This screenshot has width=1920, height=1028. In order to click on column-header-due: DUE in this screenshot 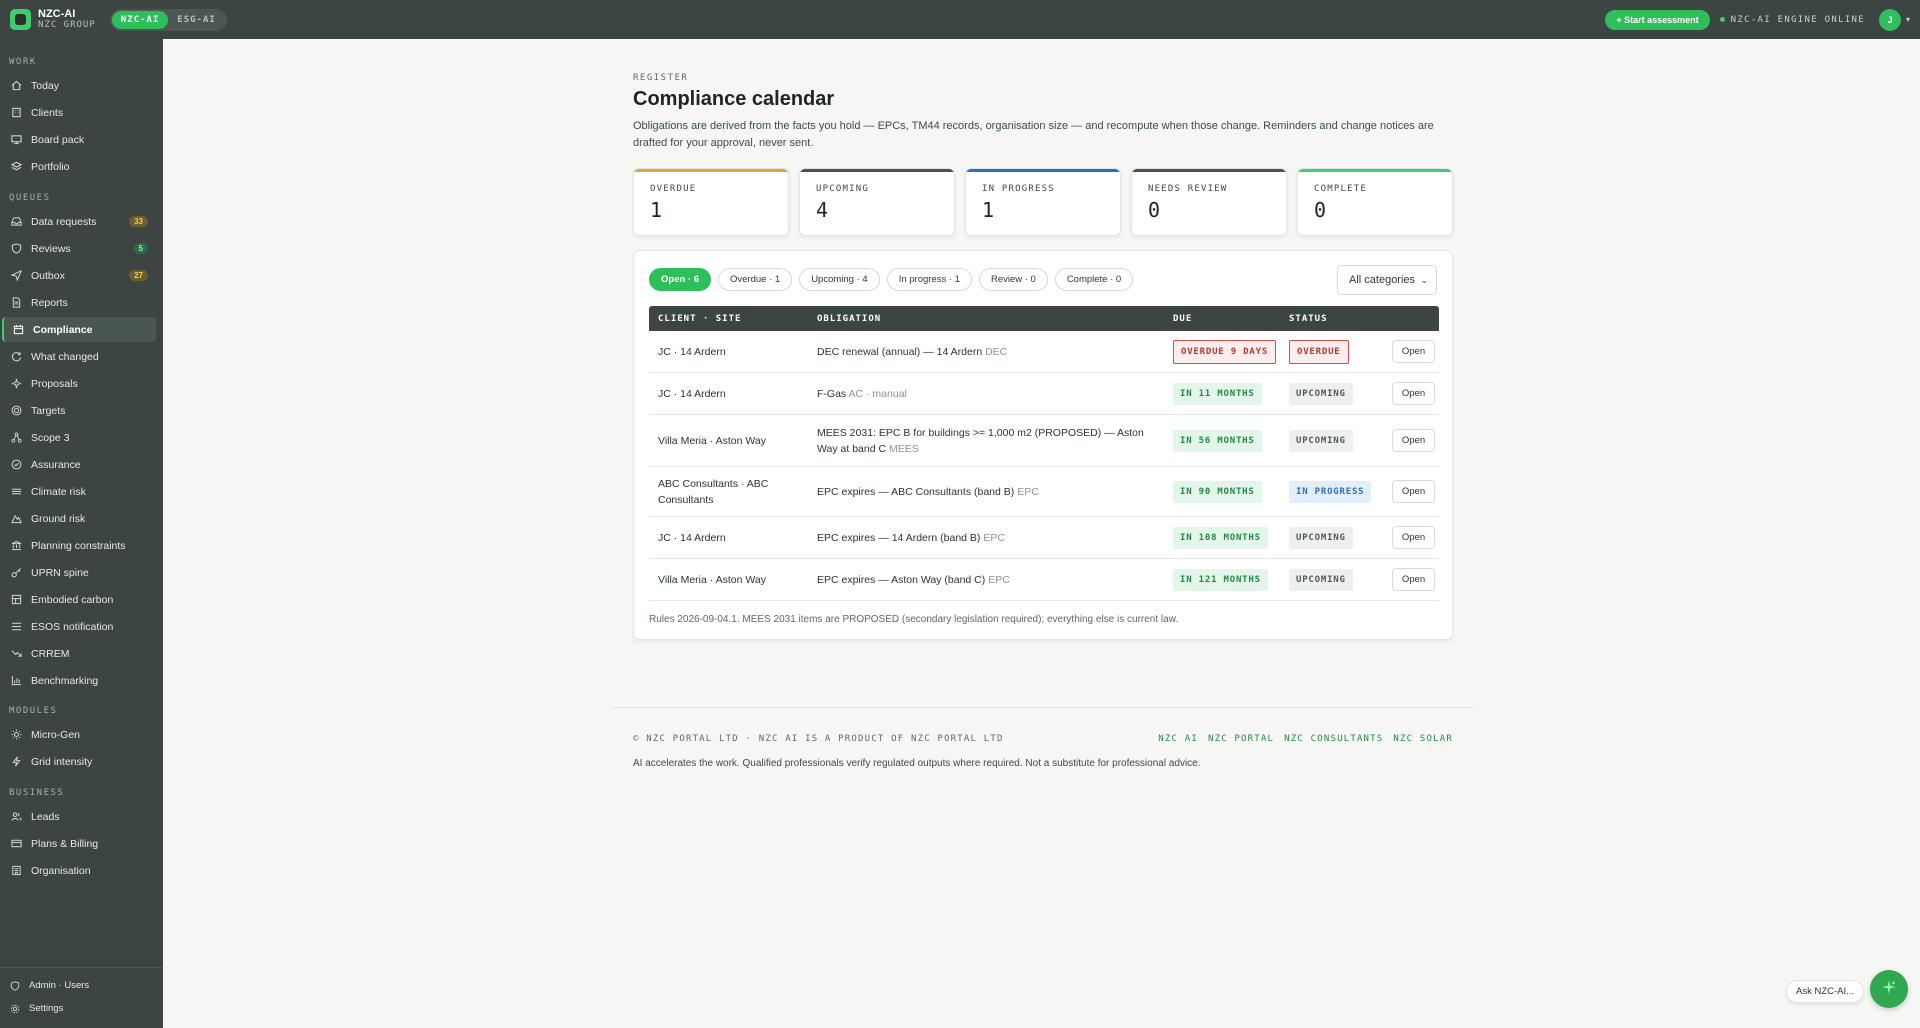, I will do `click(1222, 319)`.